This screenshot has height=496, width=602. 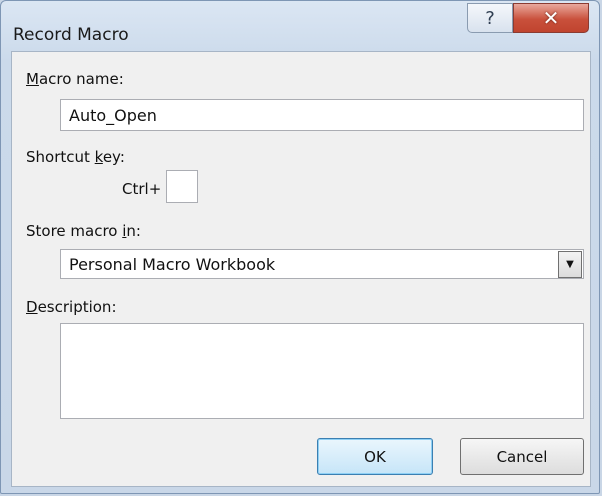 I want to click on shortcut-key-label: Shortcut key:, so click(x=75, y=157).